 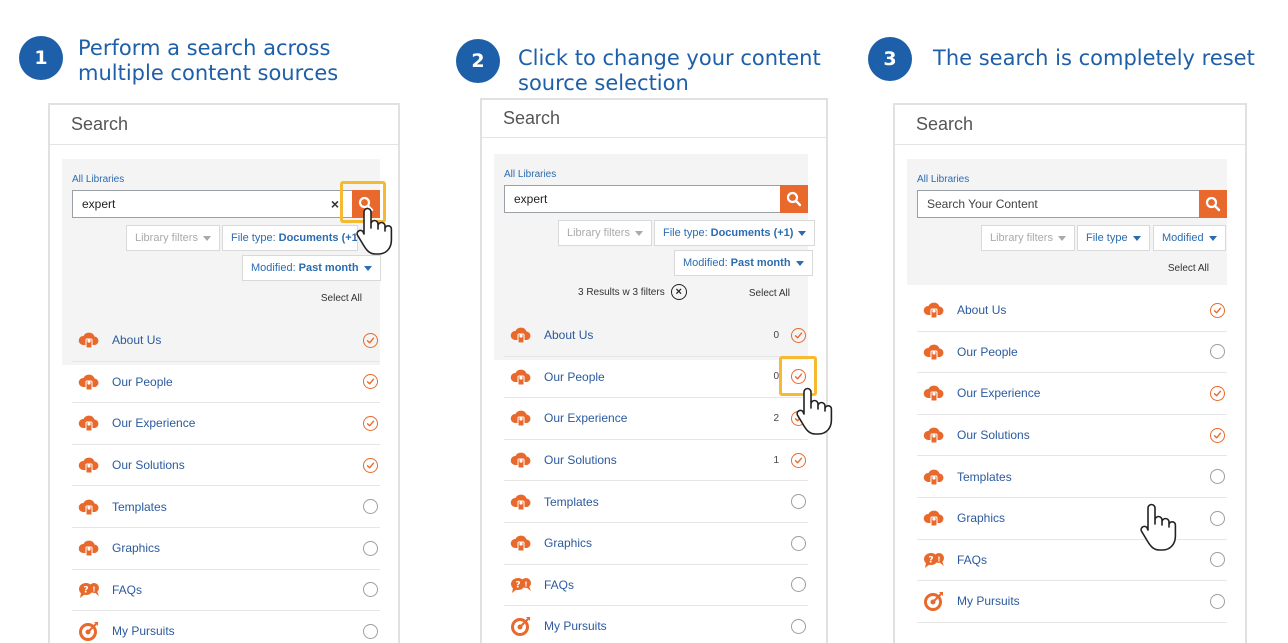 What do you see at coordinates (934, 560) in the screenshot?
I see `faq-bubble-icon: ?!` at bounding box center [934, 560].